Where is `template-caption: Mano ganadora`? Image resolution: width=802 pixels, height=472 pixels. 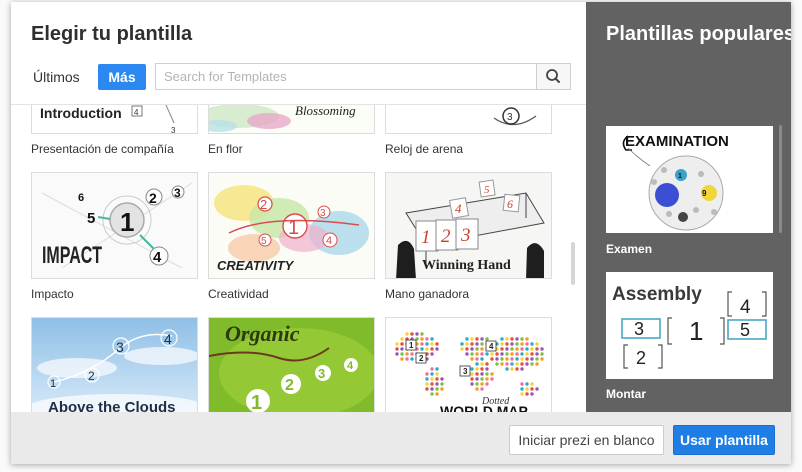
template-caption: Mano ganadora is located at coordinates (427, 294).